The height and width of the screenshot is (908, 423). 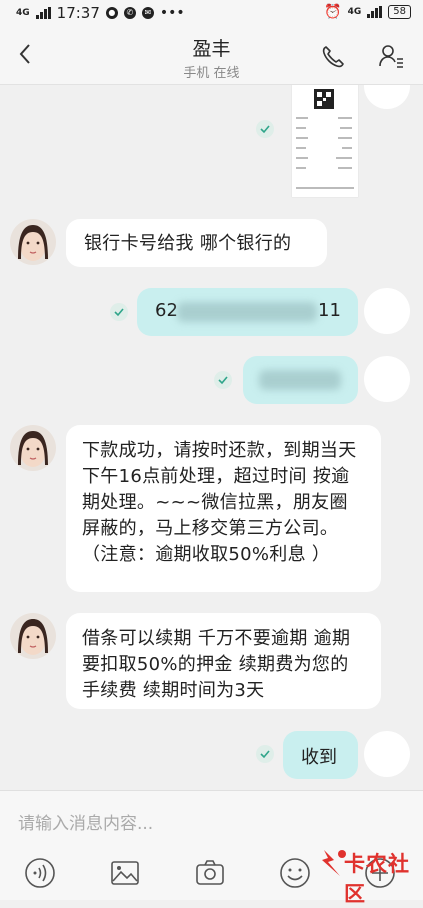 I want to click on card-number-suffix: 11, so click(x=329, y=310).